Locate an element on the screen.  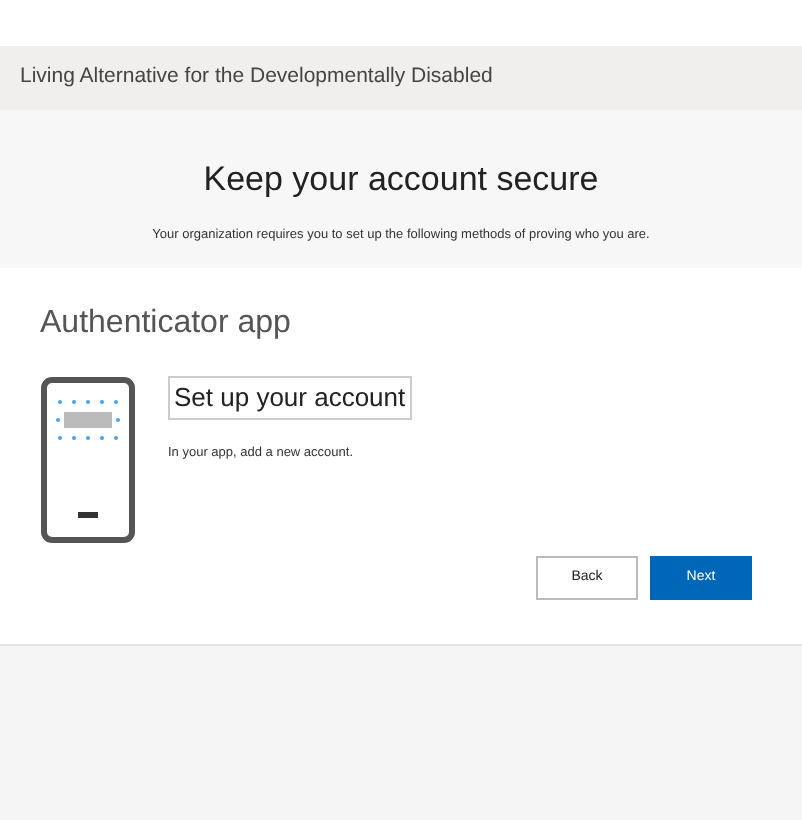
step-title: Set up your account is located at coordinates (290, 398).